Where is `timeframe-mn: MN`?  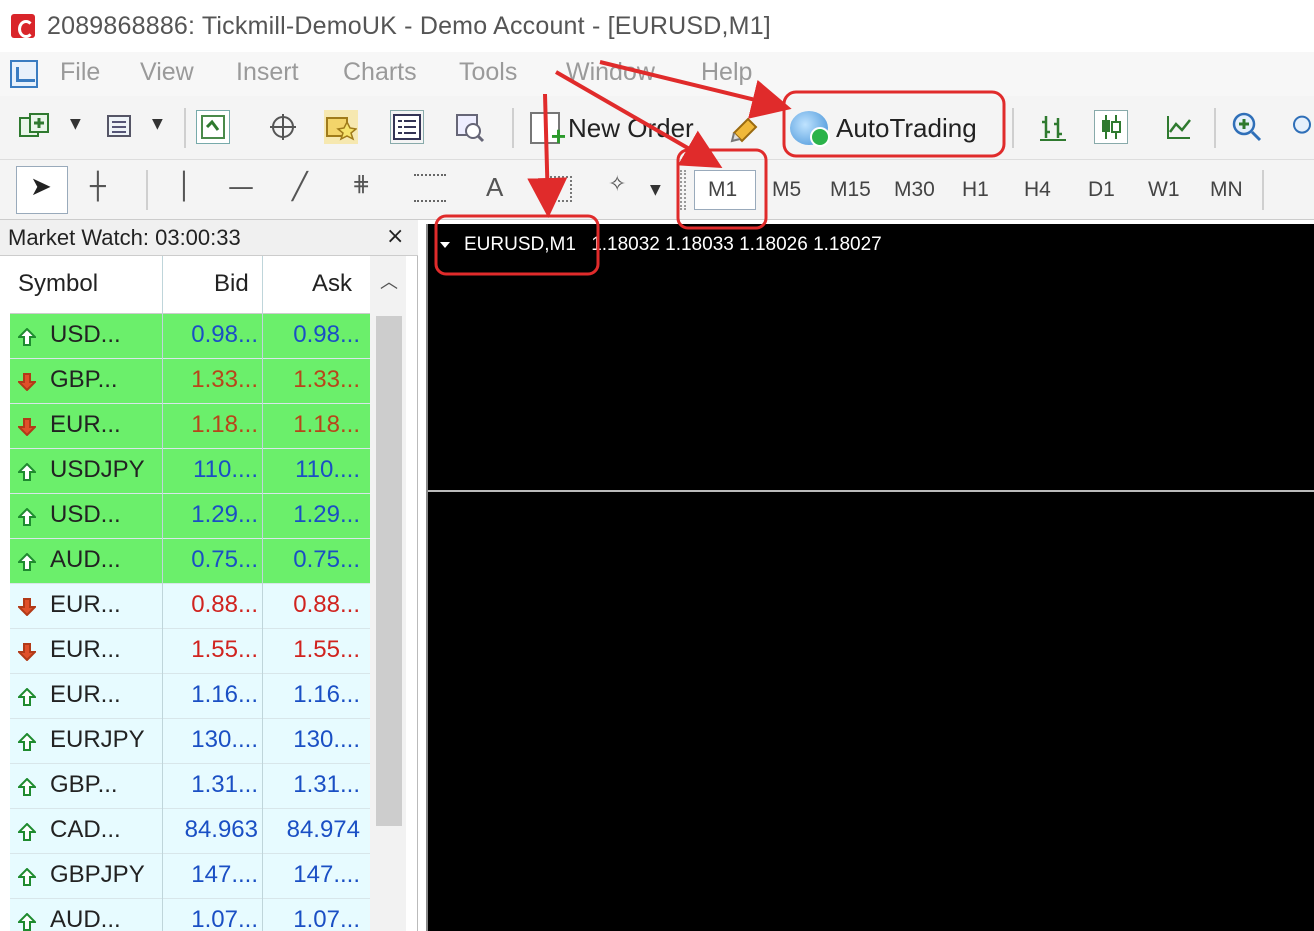 timeframe-mn: MN is located at coordinates (1226, 190).